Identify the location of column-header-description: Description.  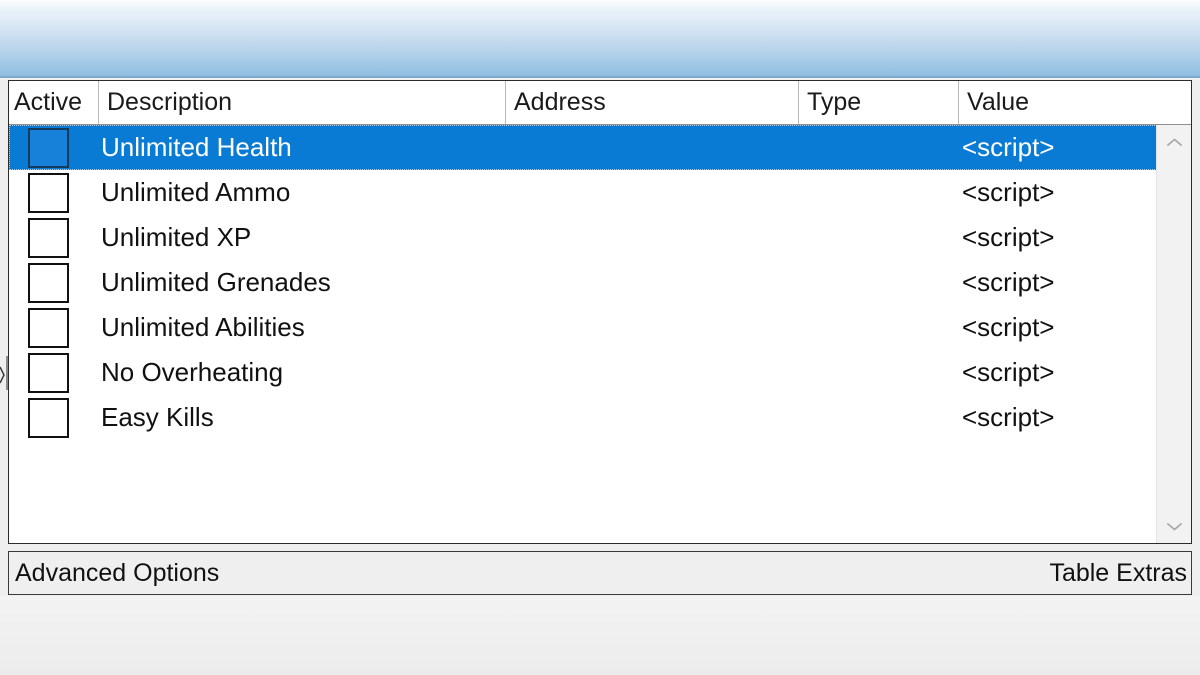
(301, 102).